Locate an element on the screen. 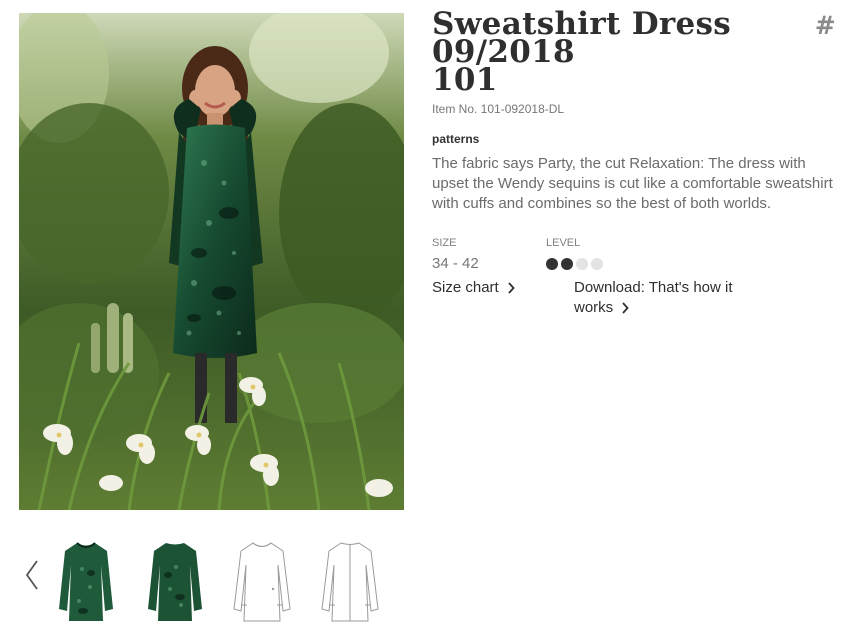  thumbnail-front-photo is located at coordinates (86, 581).